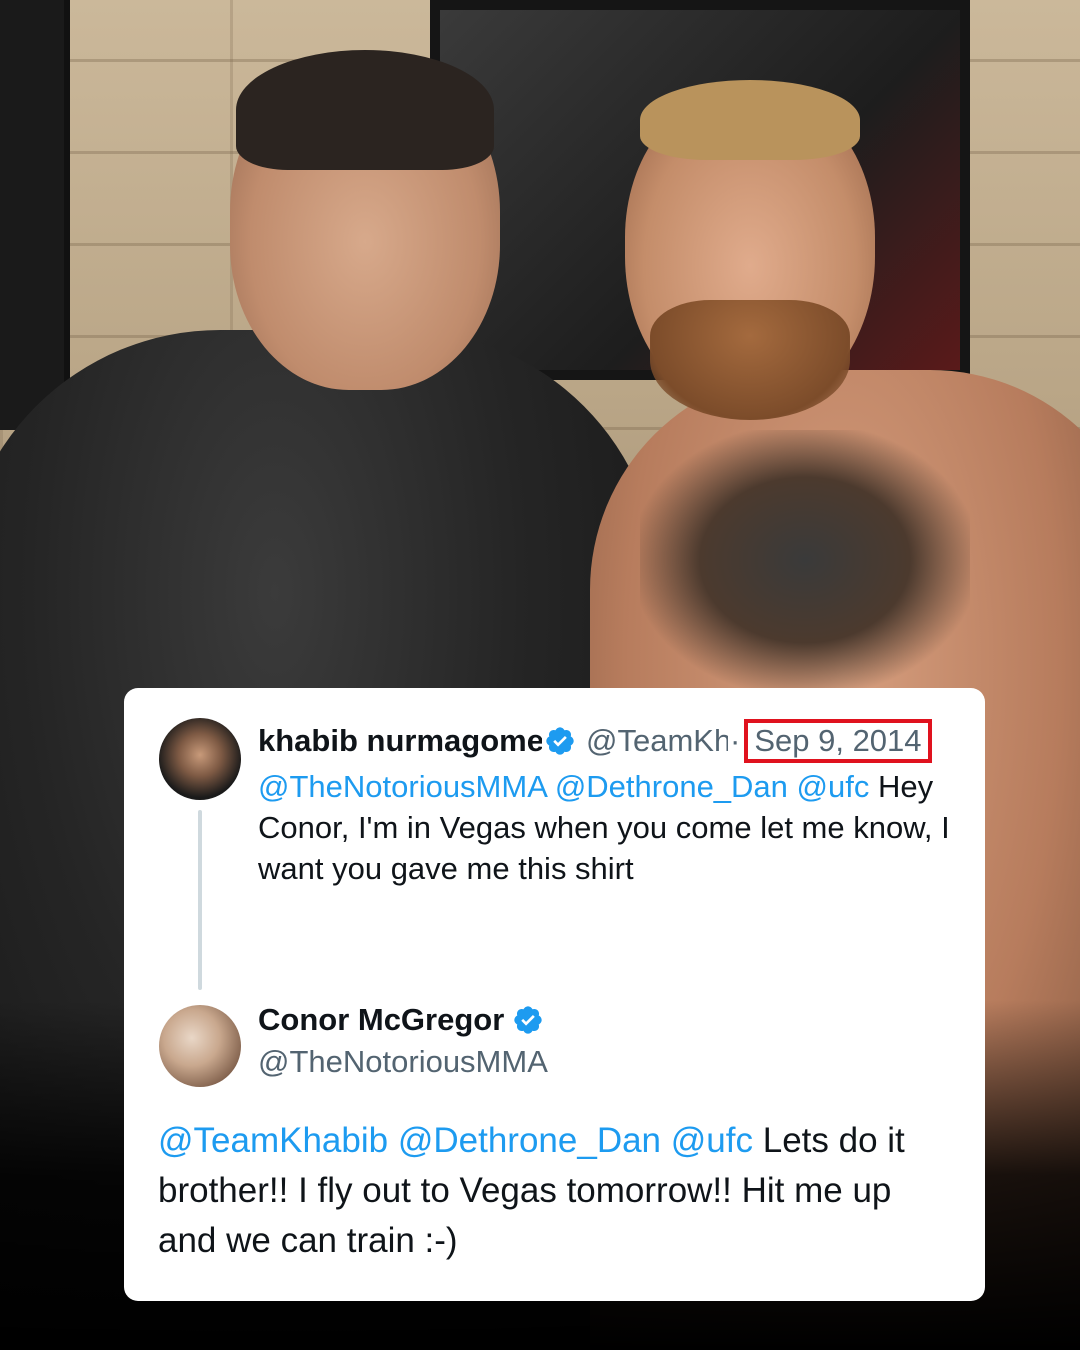 This screenshot has height=1350, width=1080. Describe the element at coordinates (750, 360) in the screenshot. I see `person-right-beard` at that location.